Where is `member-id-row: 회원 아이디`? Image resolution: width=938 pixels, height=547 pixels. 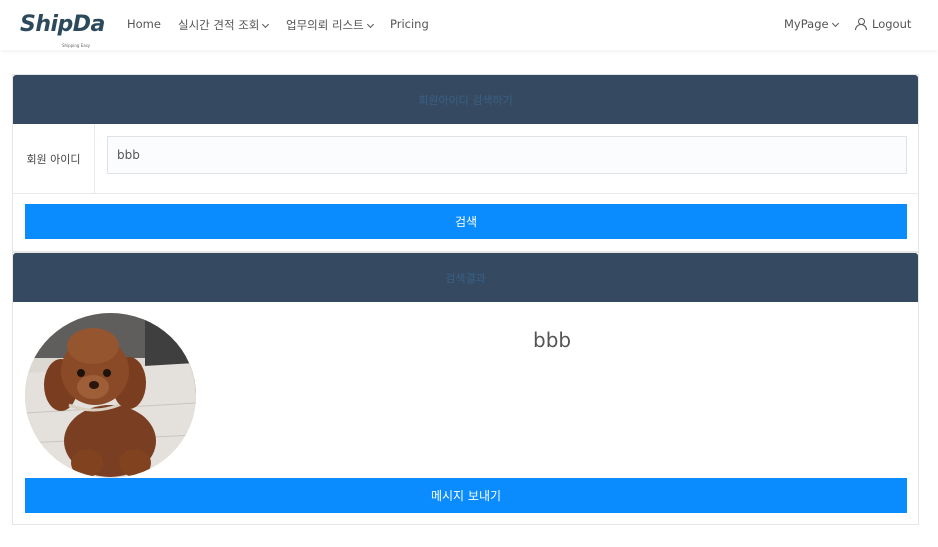 member-id-row: 회원 아이디 is located at coordinates (465, 159).